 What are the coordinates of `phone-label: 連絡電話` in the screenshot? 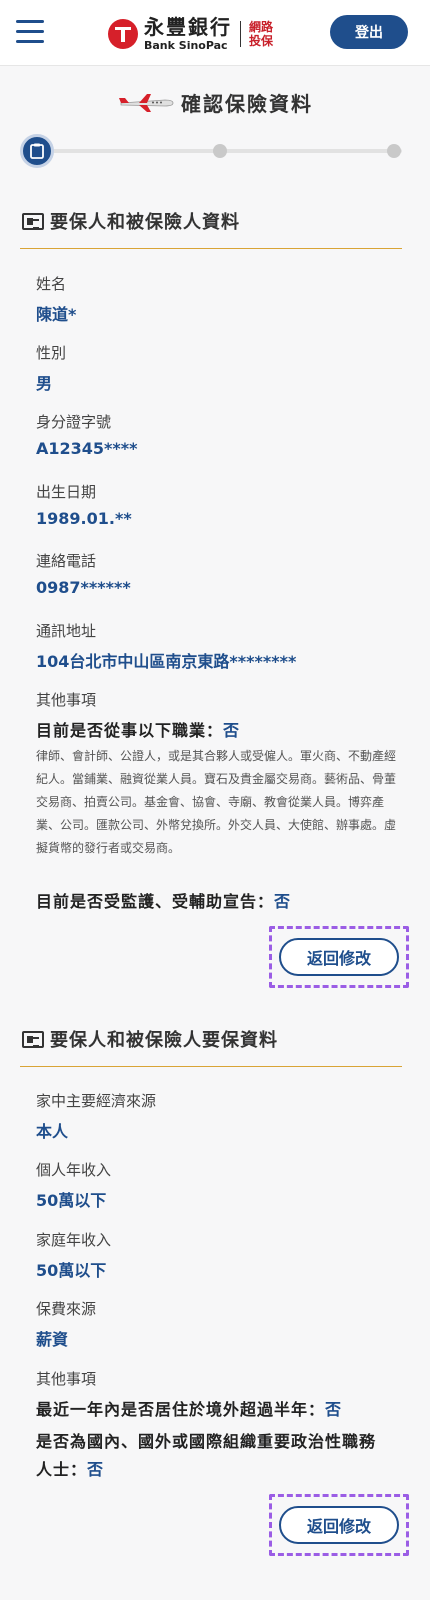 It's located at (66, 561).